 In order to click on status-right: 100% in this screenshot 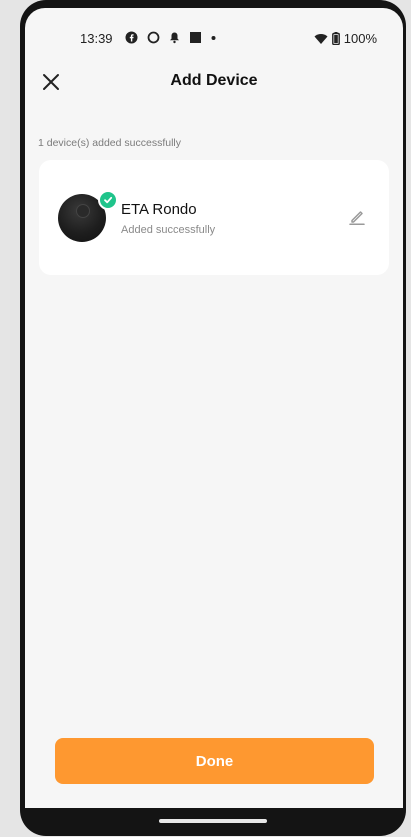, I will do `click(345, 38)`.